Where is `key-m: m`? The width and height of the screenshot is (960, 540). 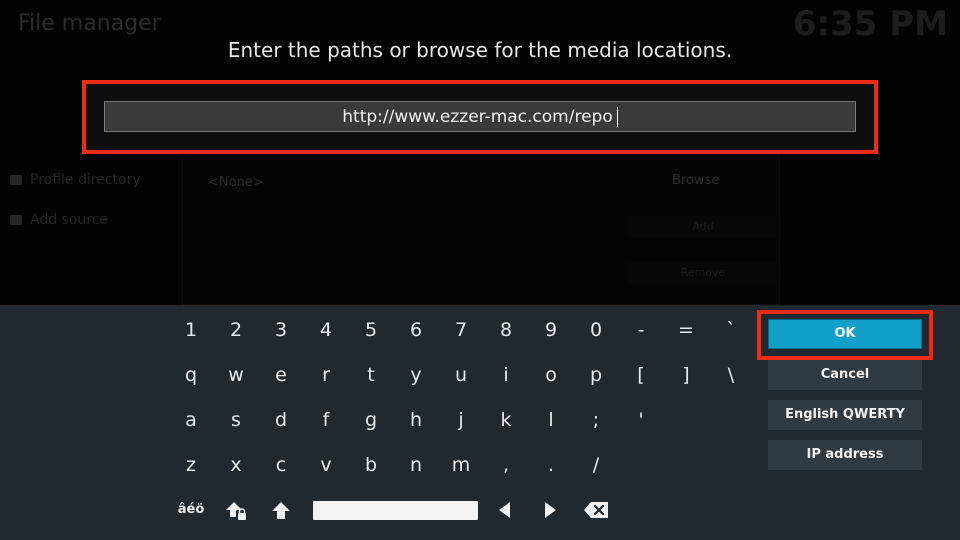 key-m: m is located at coordinates (461, 465).